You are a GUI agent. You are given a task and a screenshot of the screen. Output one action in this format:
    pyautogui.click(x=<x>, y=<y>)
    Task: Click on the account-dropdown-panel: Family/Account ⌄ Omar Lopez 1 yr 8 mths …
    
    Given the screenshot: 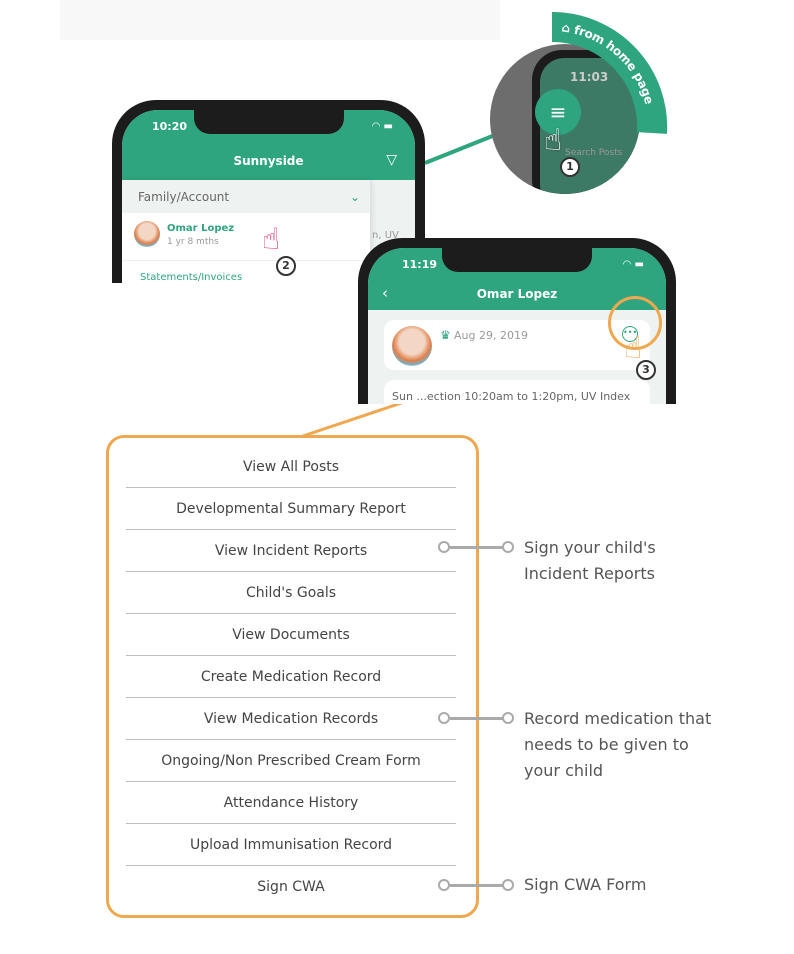 What is the action you would take?
    pyautogui.click(x=246, y=231)
    